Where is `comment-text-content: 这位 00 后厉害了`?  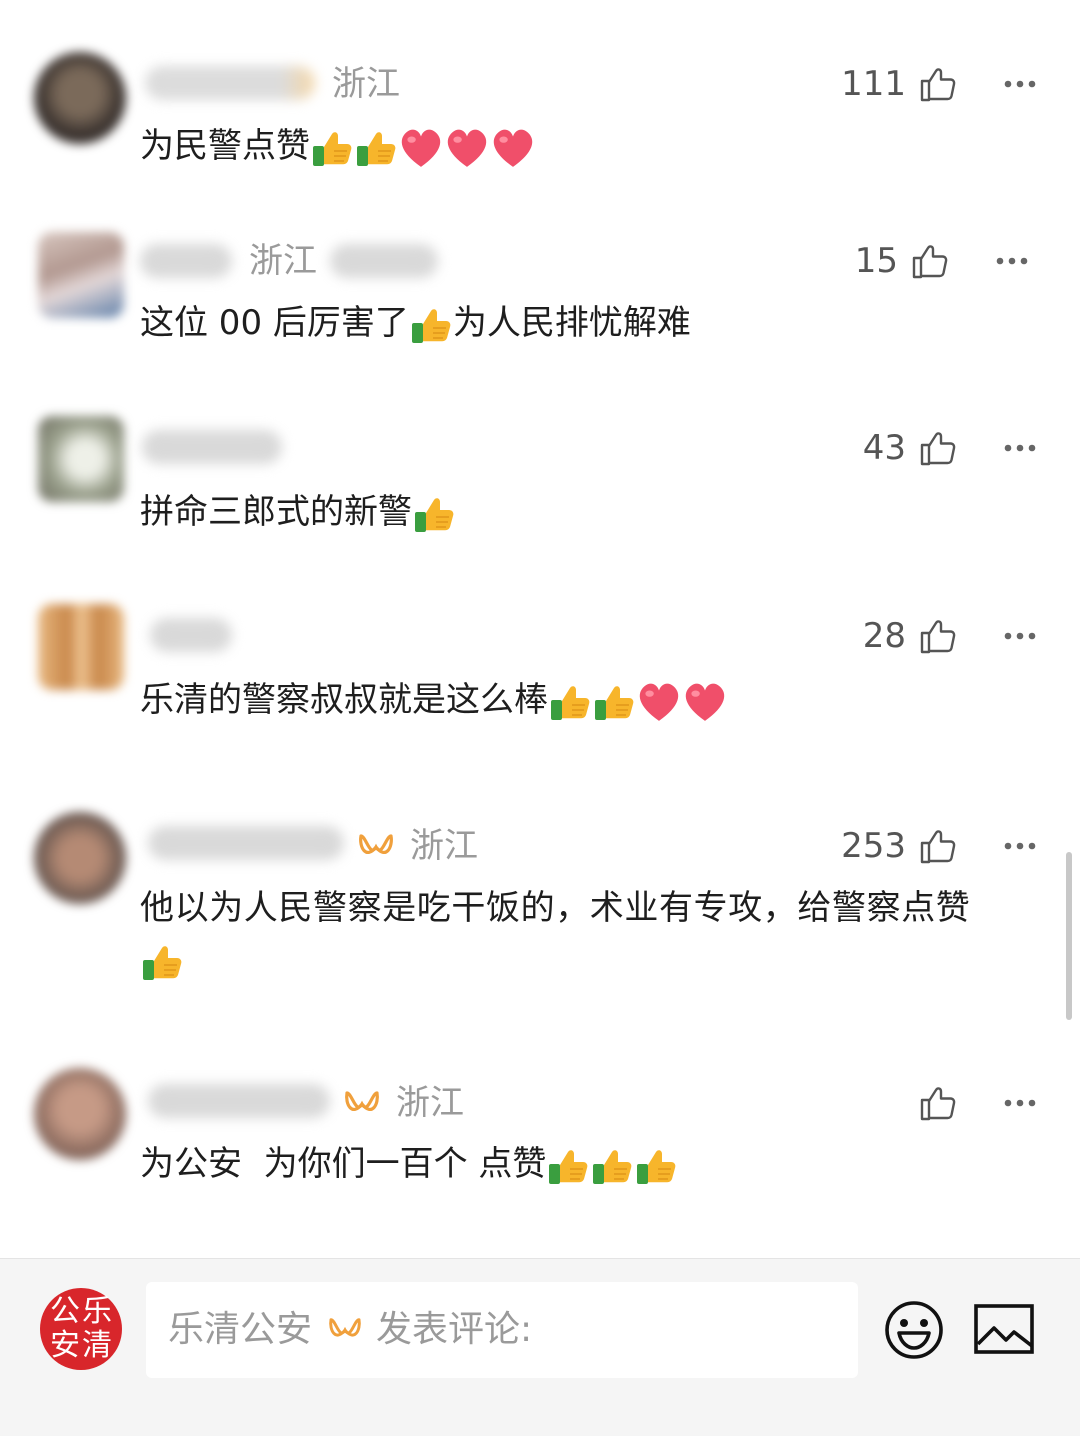 comment-text-content: 这位 00 后厉害了 is located at coordinates (274, 323).